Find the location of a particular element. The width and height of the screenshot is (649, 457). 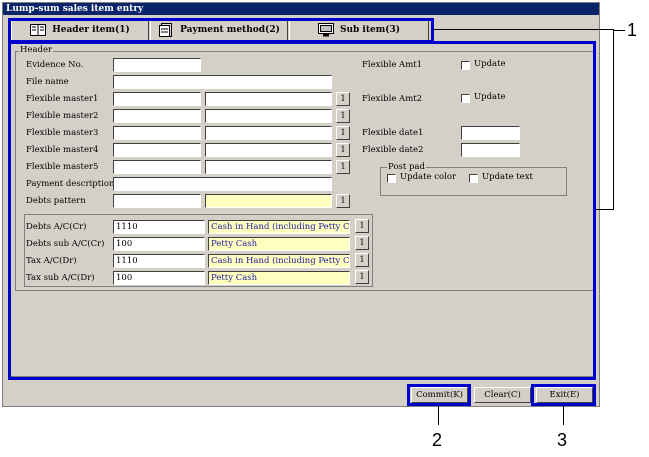

callout-box-commit is located at coordinates (439, 395).